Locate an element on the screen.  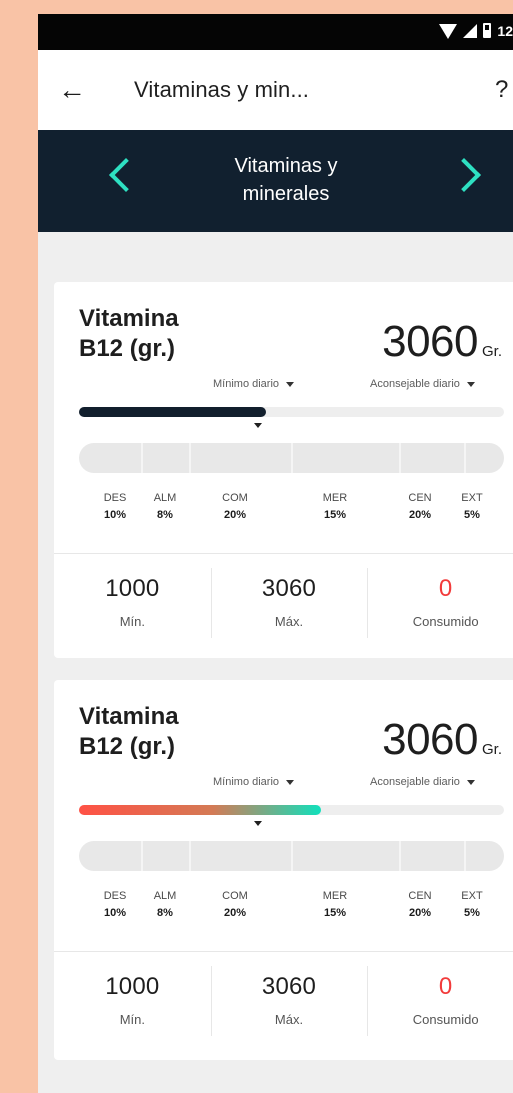
previous-category-chevron-icon is located at coordinates (126, 175).